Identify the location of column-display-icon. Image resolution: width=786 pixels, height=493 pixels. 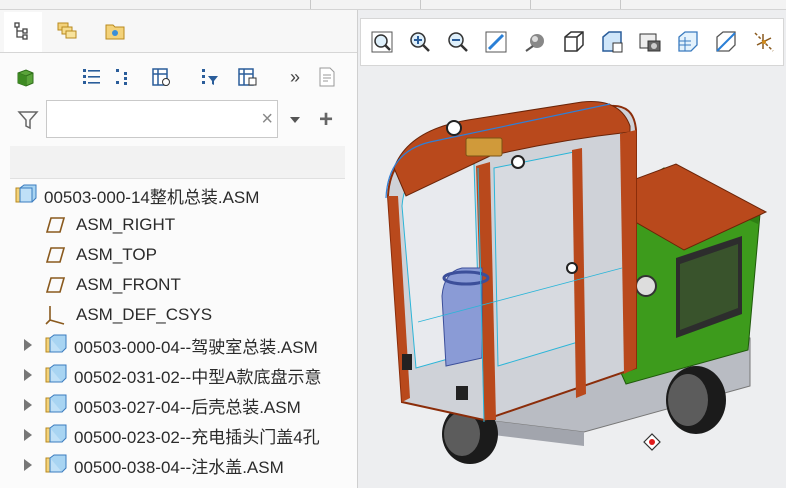
(161, 77).